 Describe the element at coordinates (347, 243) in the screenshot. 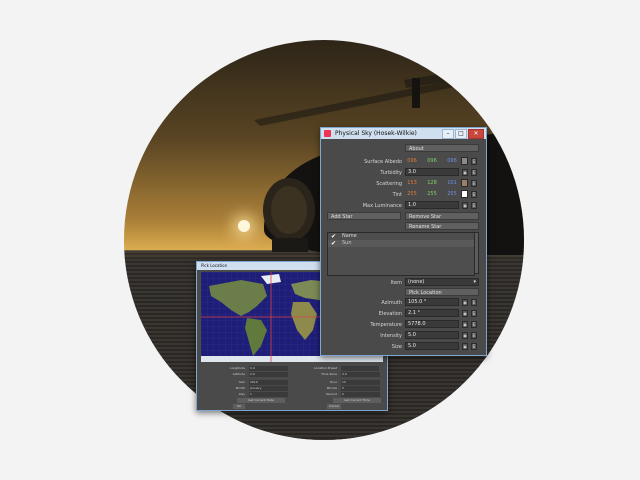

I see `star-list-item-sun: Sun` at that location.